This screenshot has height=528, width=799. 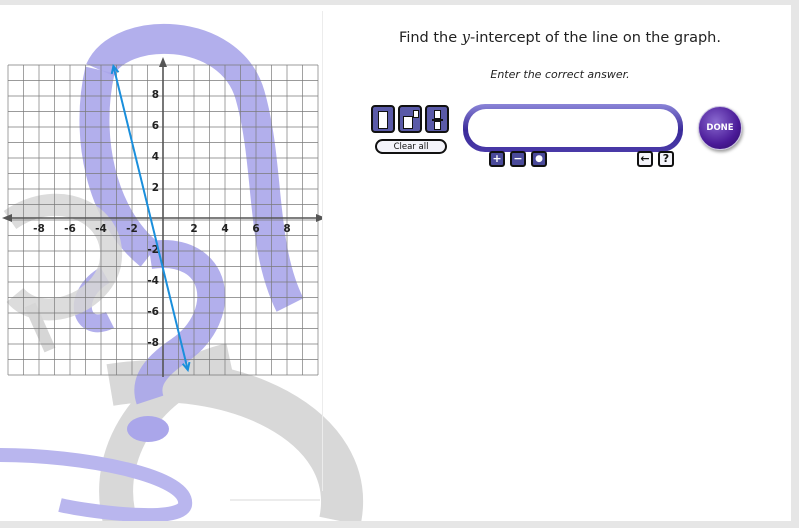 What do you see at coordinates (161, 229) in the screenshot?
I see `x-axis-tick-labels: -8 -6 -4 -2 2 4 6 8` at bounding box center [161, 229].